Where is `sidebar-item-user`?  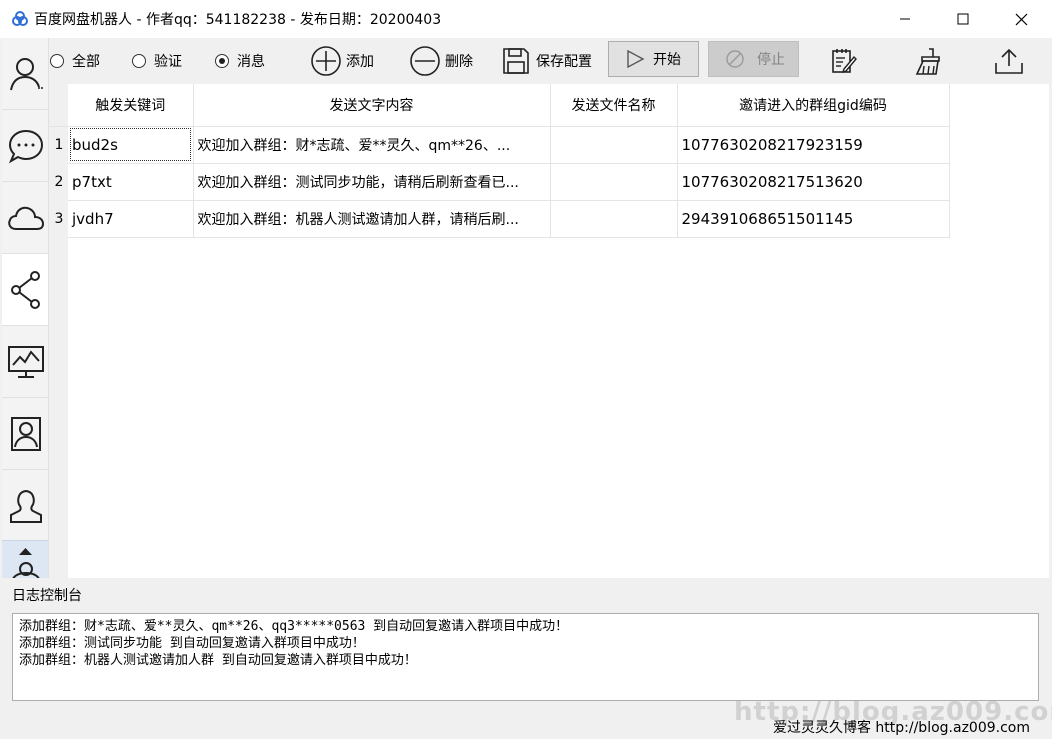
sidebar-item-user is located at coordinates (25, 74).